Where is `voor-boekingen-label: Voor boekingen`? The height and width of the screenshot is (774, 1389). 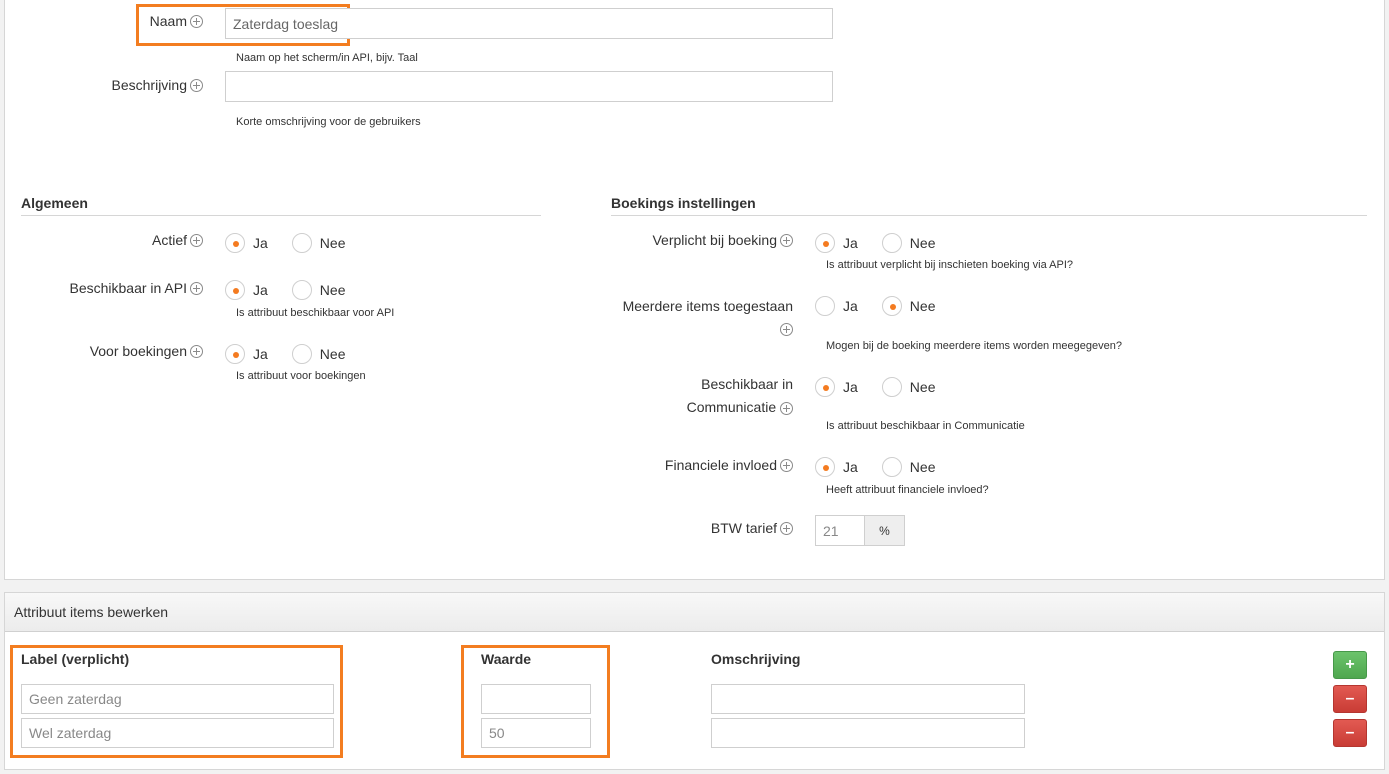
voor-boekingen-label: Voor boekingen is located at coordinates (111, 351).